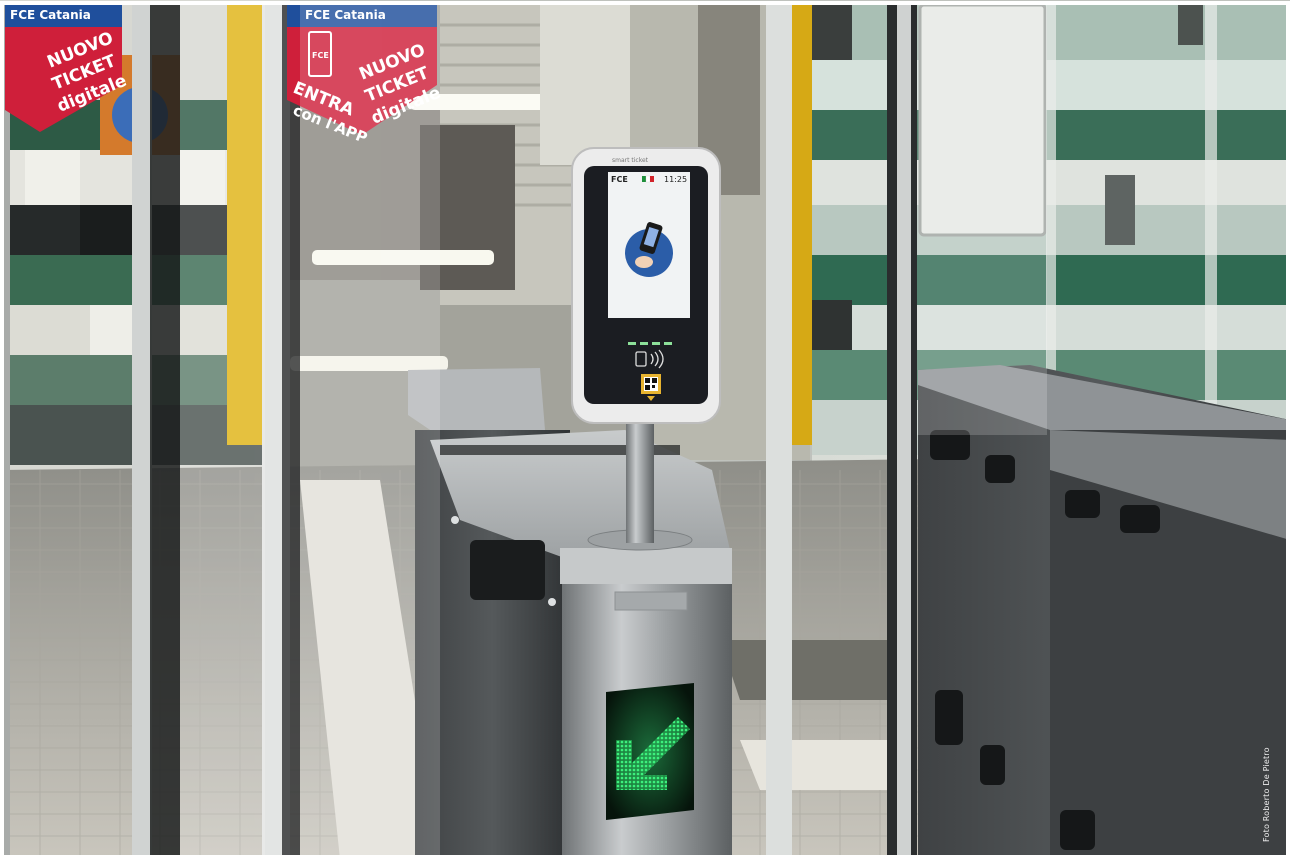  I want to click on photo-credit: Foto Roberto De Pietro, so click(1266, 794).